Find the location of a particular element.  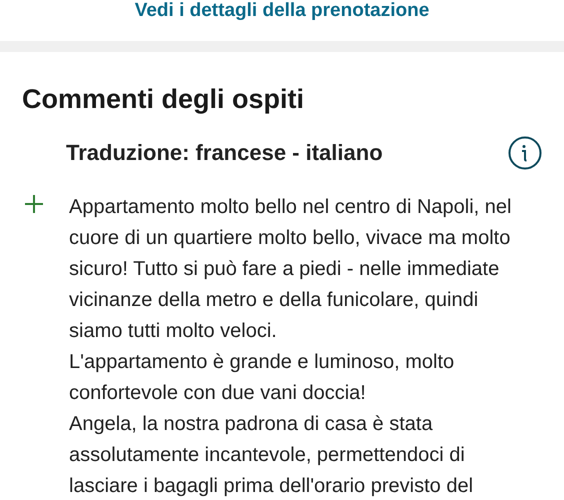

booking-details-link: Vedi i dettagli della prenotazione is located at coordinates (282, 11).